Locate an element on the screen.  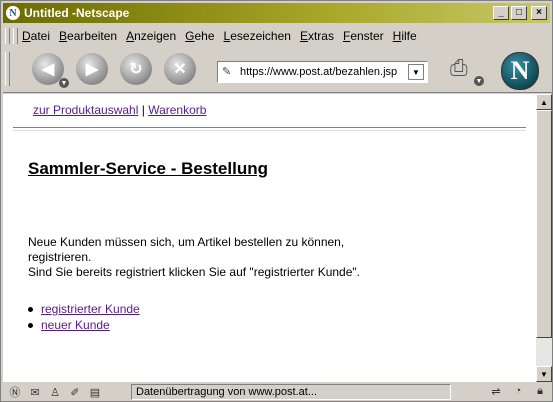
top-navigation: zur Produktauswahl | Warenkorb is located at coordinates (119, 110).